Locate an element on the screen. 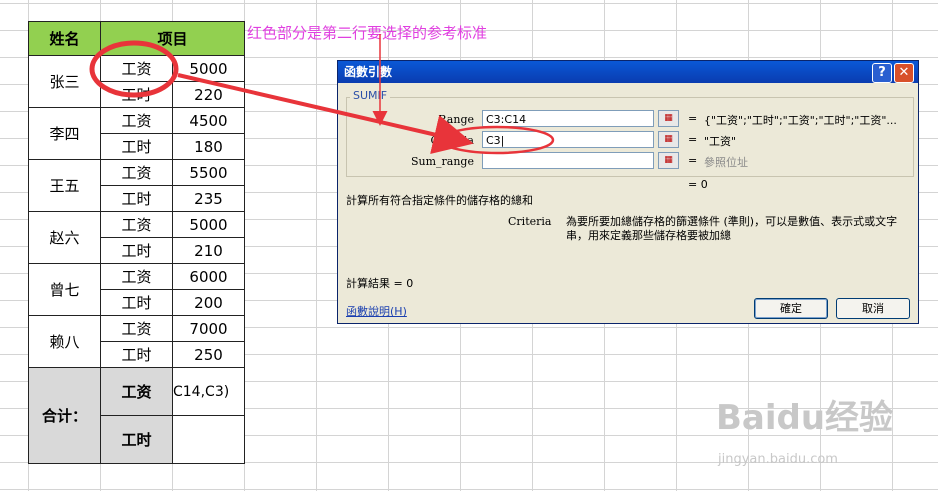 Image resolution: width=938 pixels, height=491 pixels. baidu-watermark: Baidu经验 is located at coordinates (805, 418).